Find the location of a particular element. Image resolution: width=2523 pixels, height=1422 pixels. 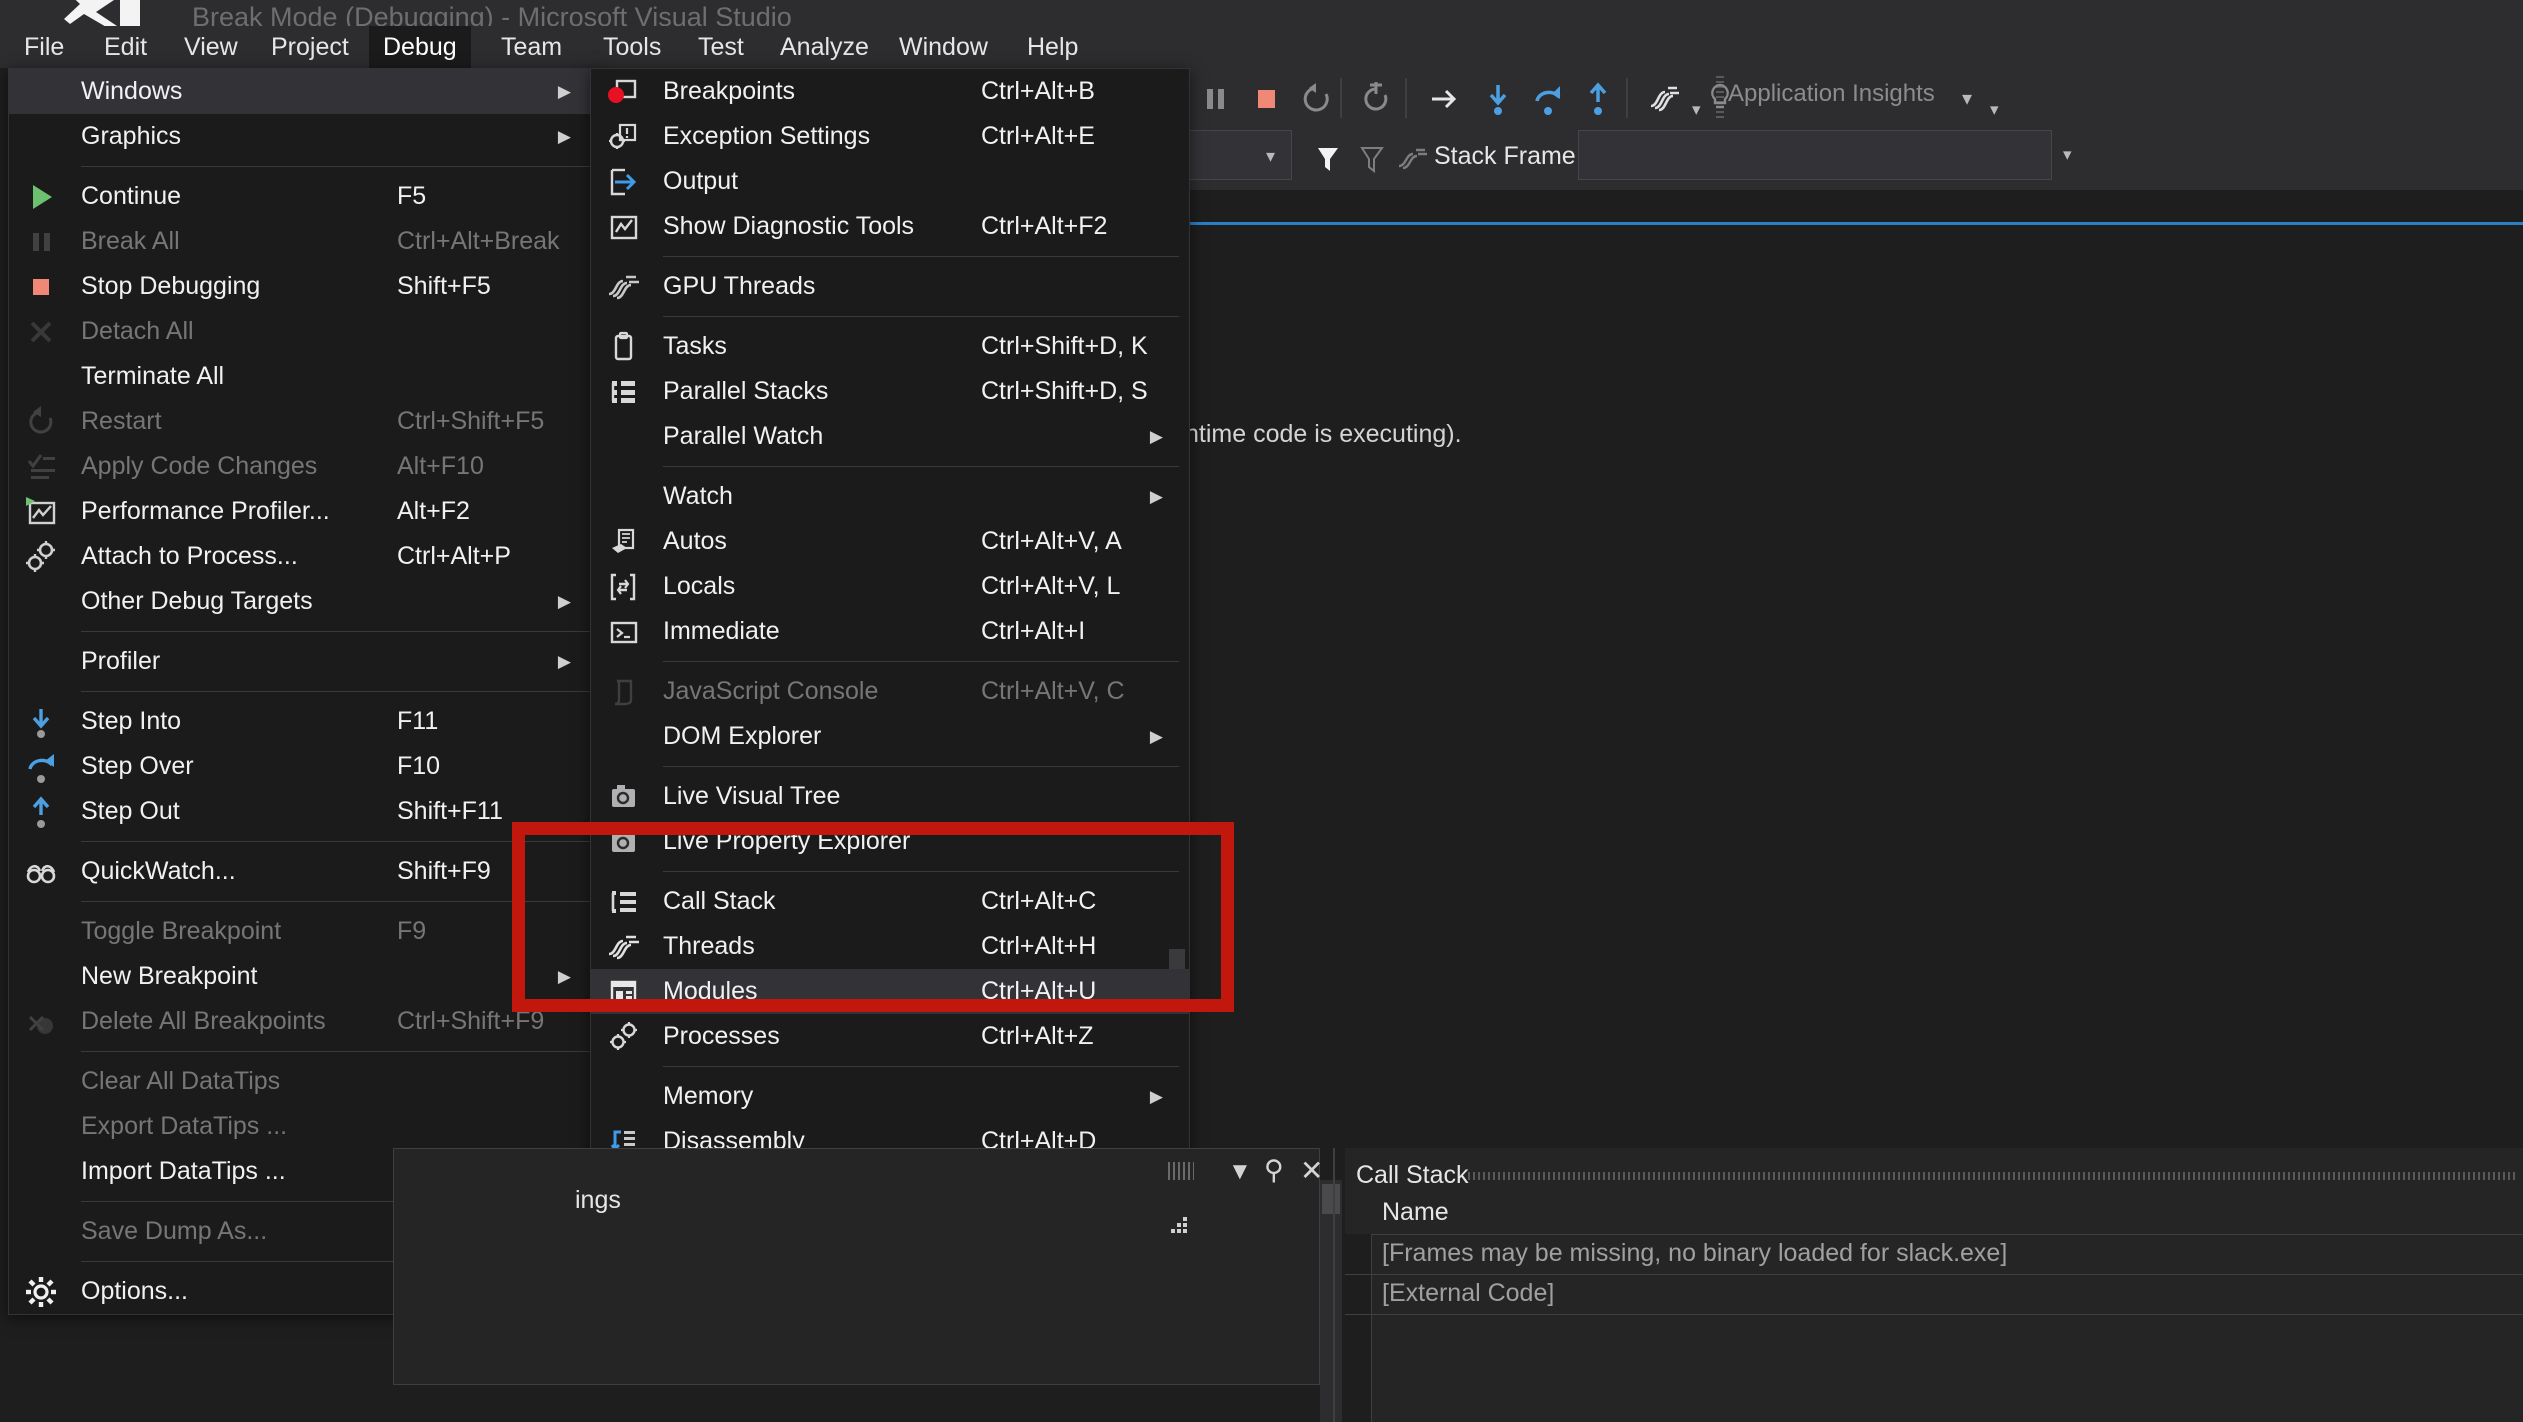

windows-submenu-item-exception-settings: Exception Settings Ctrl+Alt+E is located at coordinates (890, 136).